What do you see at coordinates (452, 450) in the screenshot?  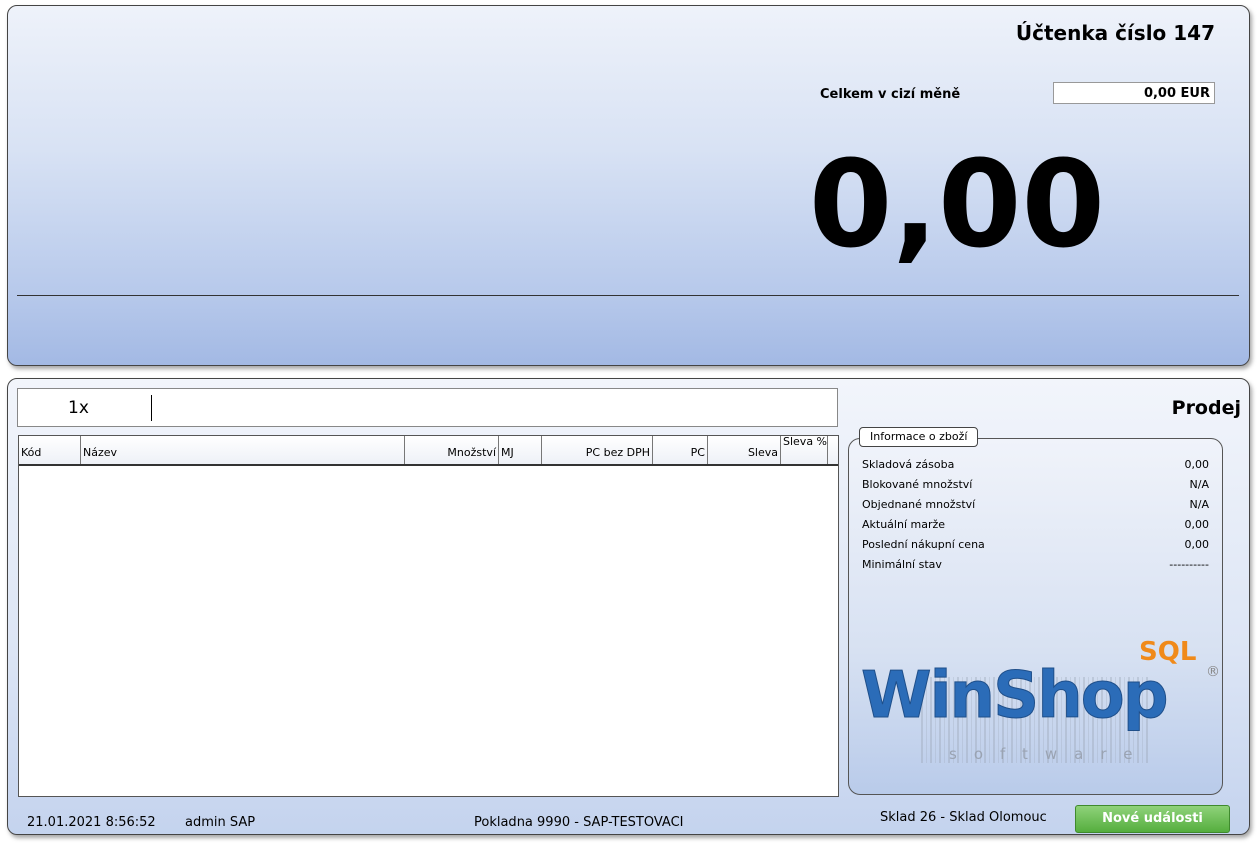 I see `column-header-mnozstvi: Množství` at bounding box center [452, 450].